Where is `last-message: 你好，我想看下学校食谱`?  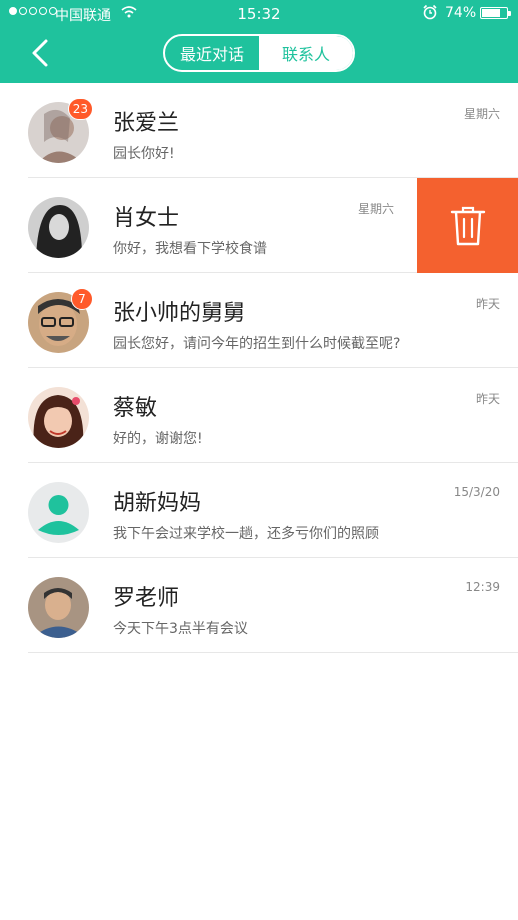
last-message: 你好，我想看下学校食谱 is located at coordinates (190, 249).